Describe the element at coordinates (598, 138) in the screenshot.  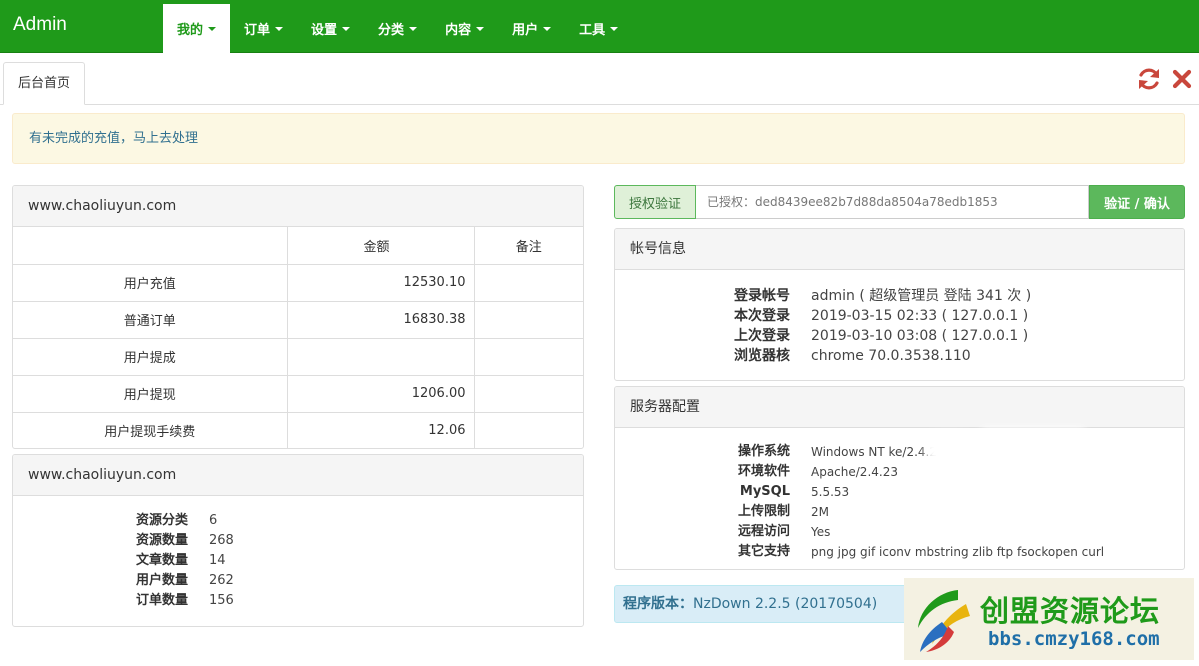
I see `recharge-alert: 有未完成的充值，马上去处理` at that location.